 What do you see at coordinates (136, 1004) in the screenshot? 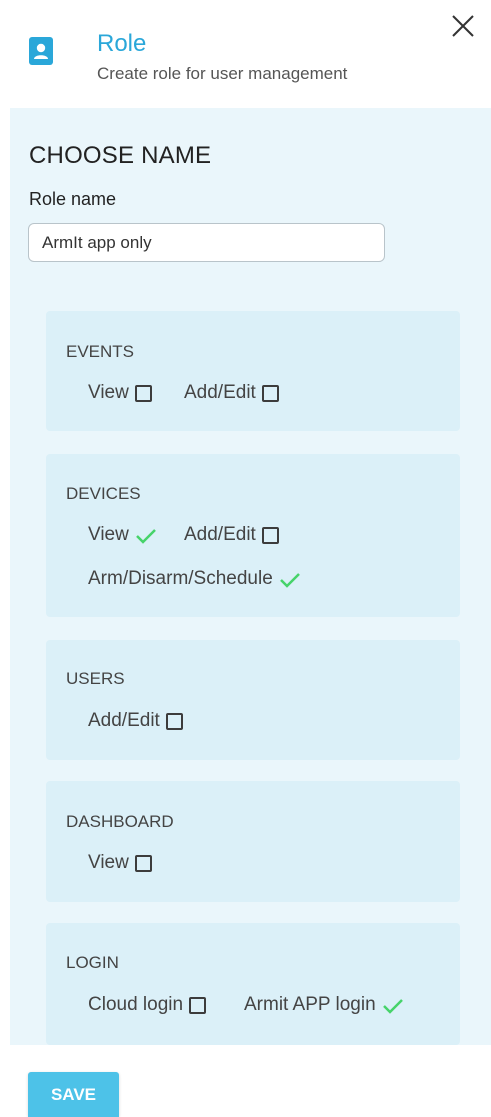
I see `login-cloud-label: Cloud login` at bounding box center [136, 1004].